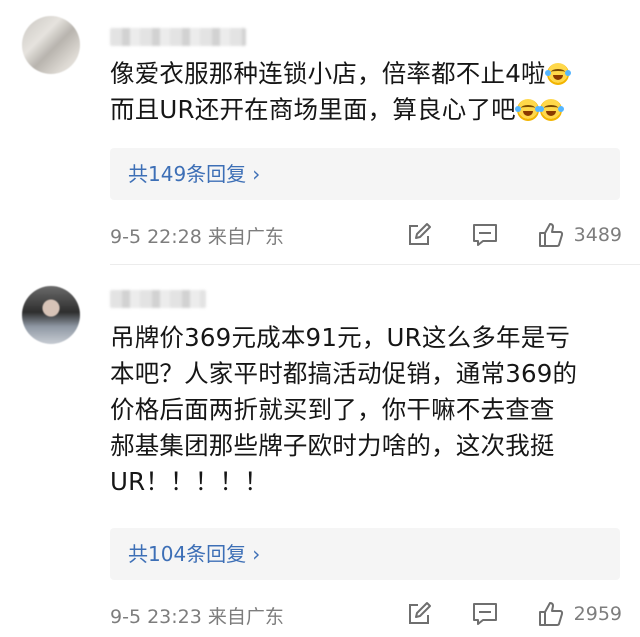 This screenshot has width=640, height=637. I want to click on comment-line: UR！！！！！, so click(189, 481).